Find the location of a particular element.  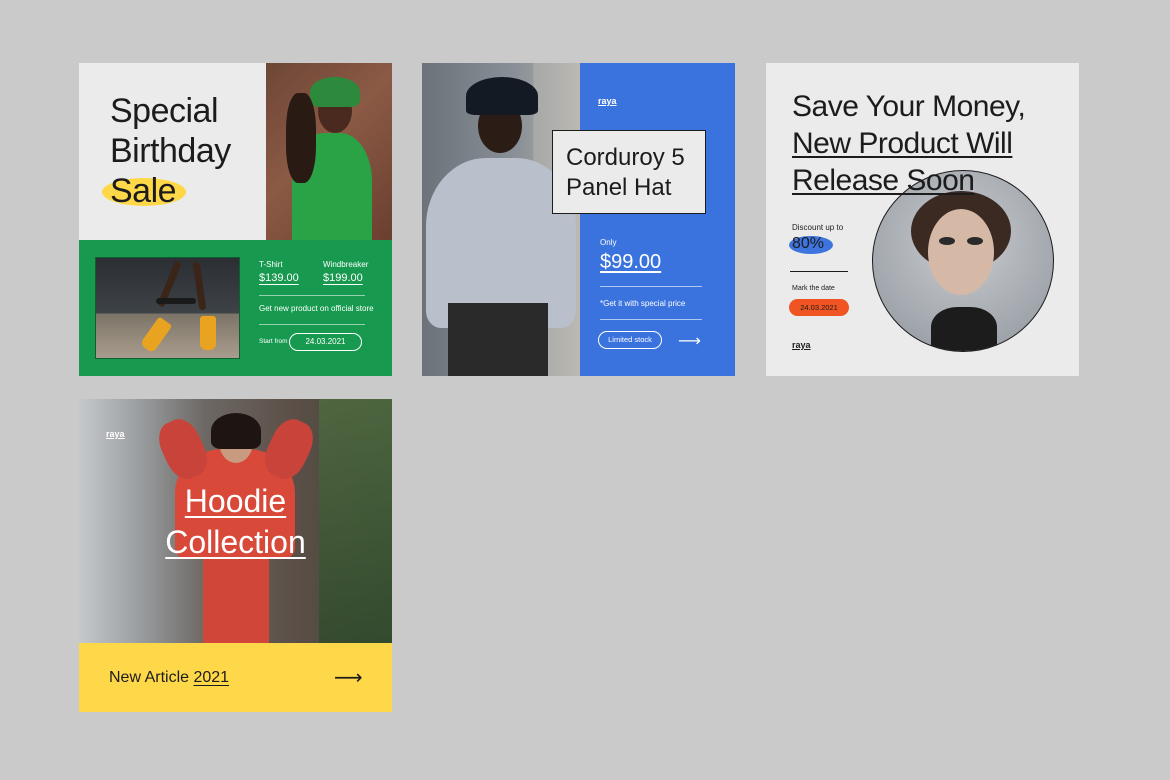

limited-stock-button: Limited stock is located at coordinates (630, 340).